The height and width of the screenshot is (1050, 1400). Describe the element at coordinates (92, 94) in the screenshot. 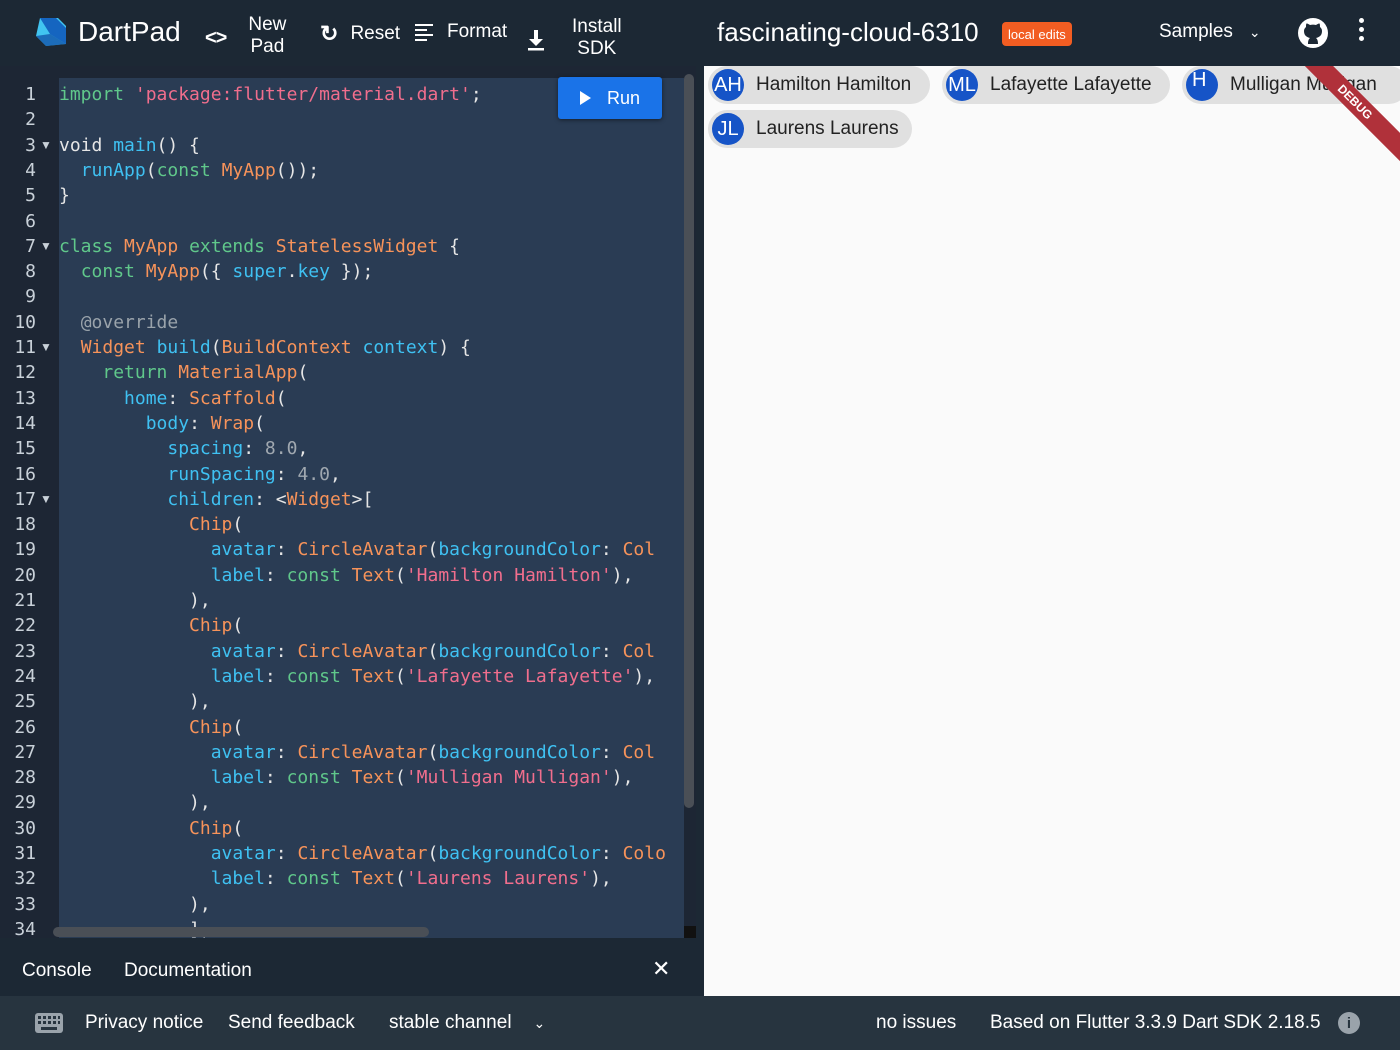

I see `code-token: import` at that location.